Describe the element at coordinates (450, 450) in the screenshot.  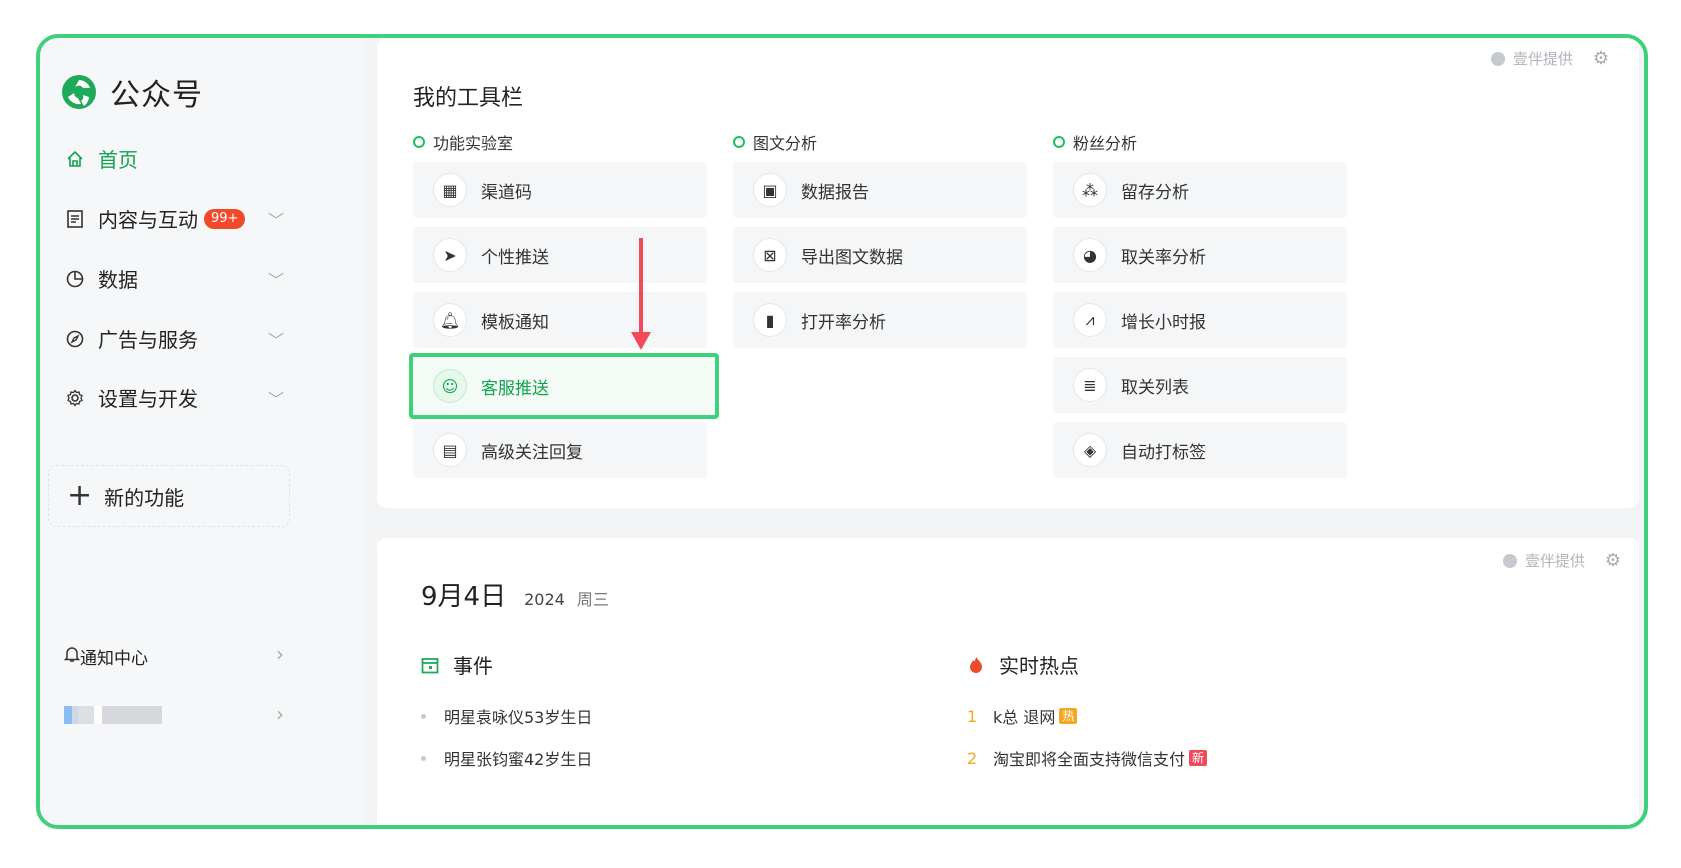
I see `message-icon: ▤` at that location.